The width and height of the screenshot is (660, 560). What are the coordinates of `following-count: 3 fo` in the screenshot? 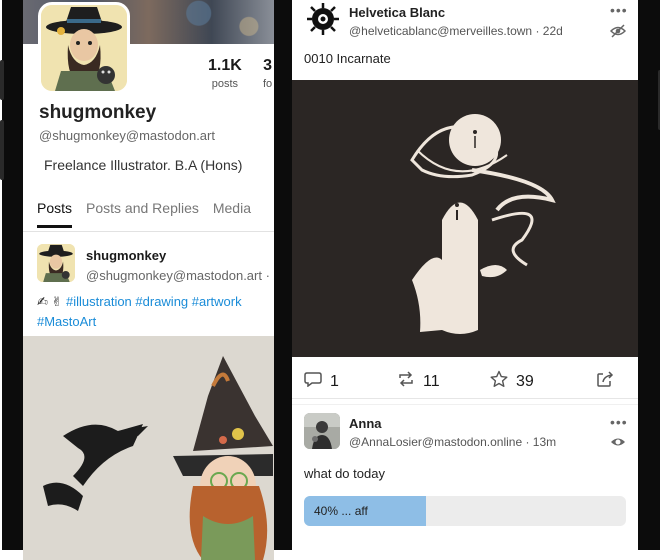 It's located at (267, 73).